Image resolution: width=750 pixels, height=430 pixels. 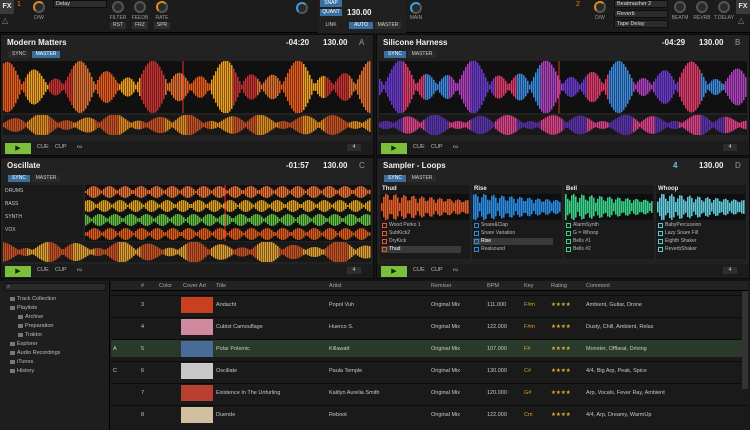 I want to click on tree-audio-recordings: Audio Recordings, so click(x=35, y=353).